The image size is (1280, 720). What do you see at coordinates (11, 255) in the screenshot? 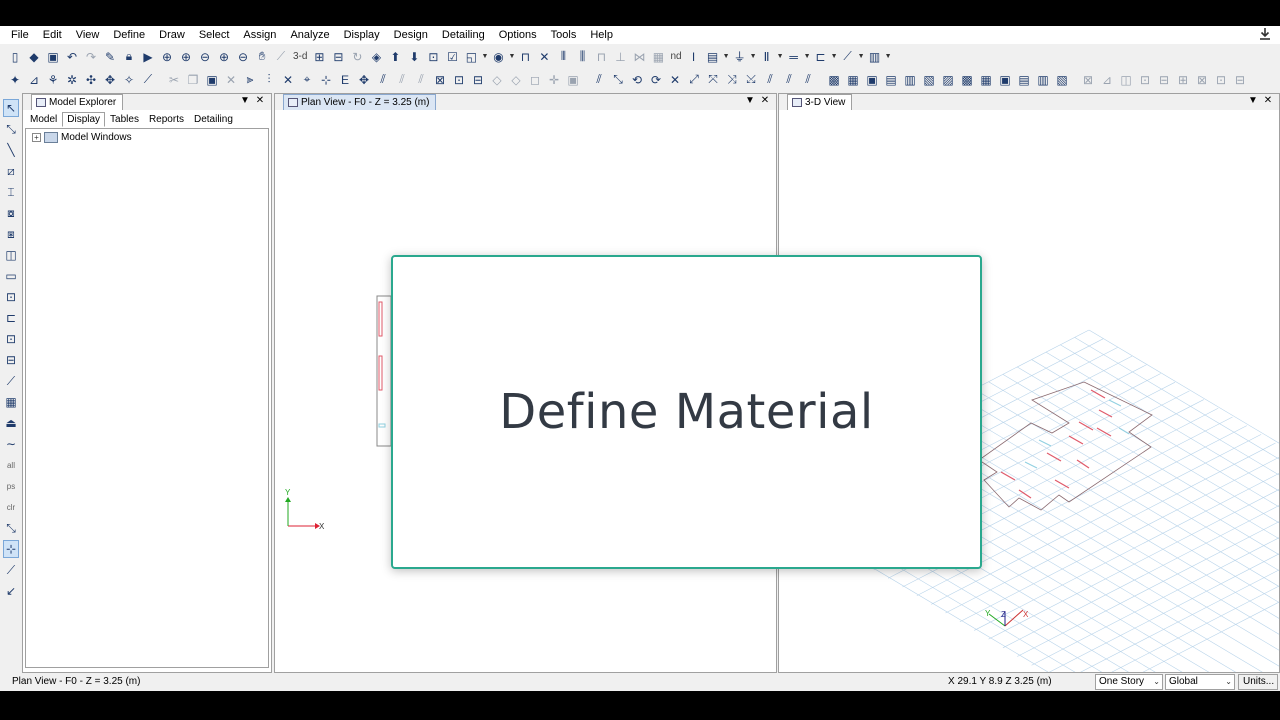
I see `draw-floor-icon: ◫` at bounding box center [11, 255].